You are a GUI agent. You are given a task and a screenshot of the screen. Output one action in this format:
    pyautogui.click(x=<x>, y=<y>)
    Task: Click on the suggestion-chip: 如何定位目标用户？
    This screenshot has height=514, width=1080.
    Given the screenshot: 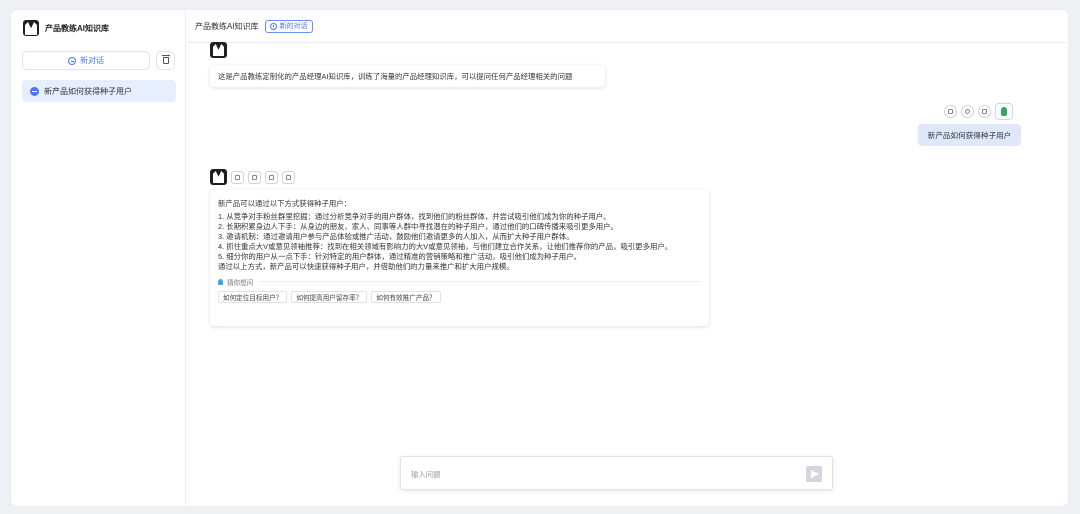 What is the action you would take?
    pyautogui.click(x=253, y=296)
    